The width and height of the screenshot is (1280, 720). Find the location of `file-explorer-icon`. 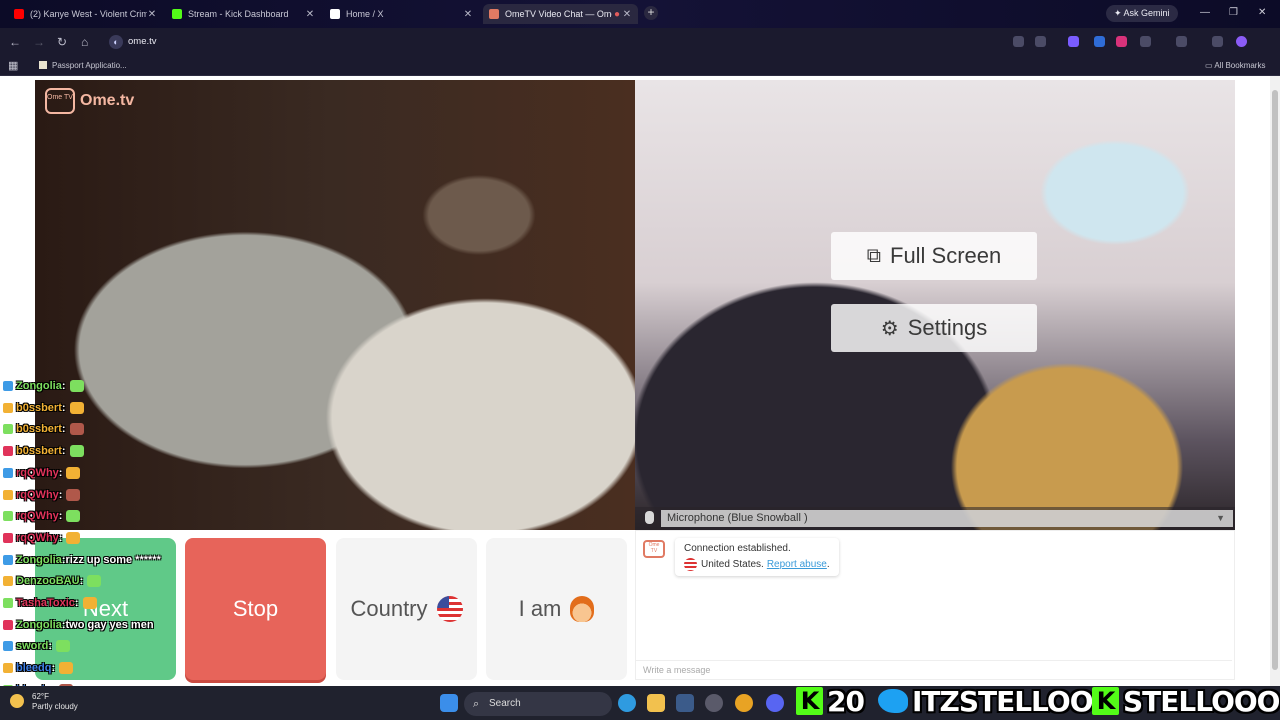

file-explorer-icon is located at coordinates (656, 703).